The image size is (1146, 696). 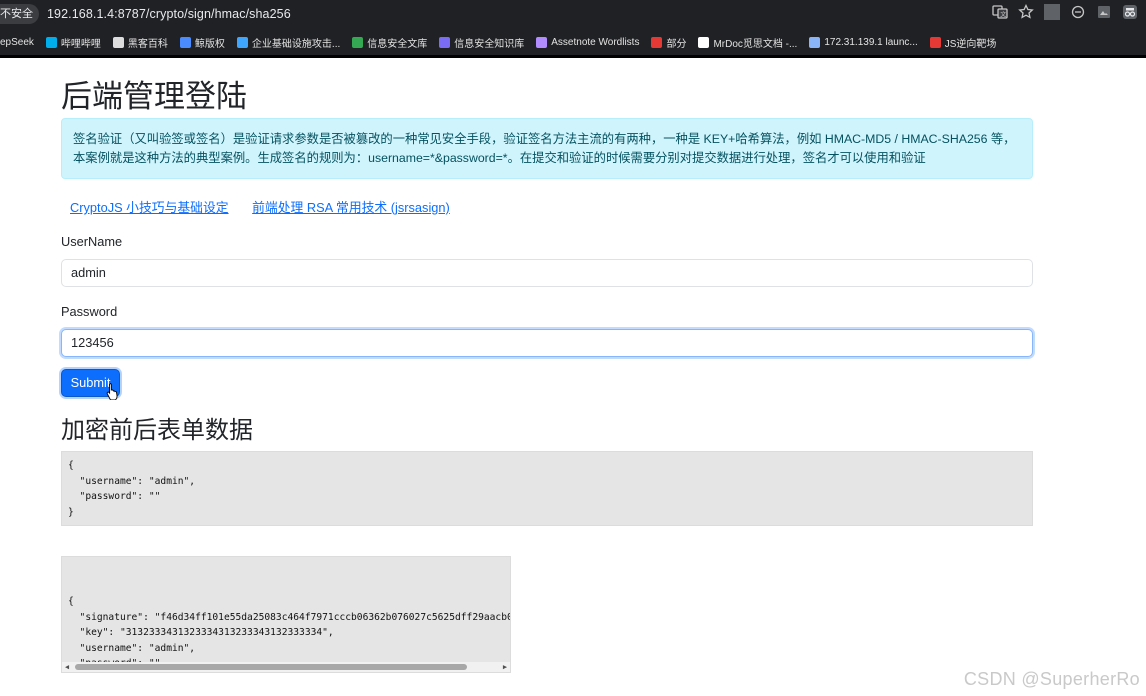 I want to click on bookmark-label: 鲸版权, so click(x=209, y=44).